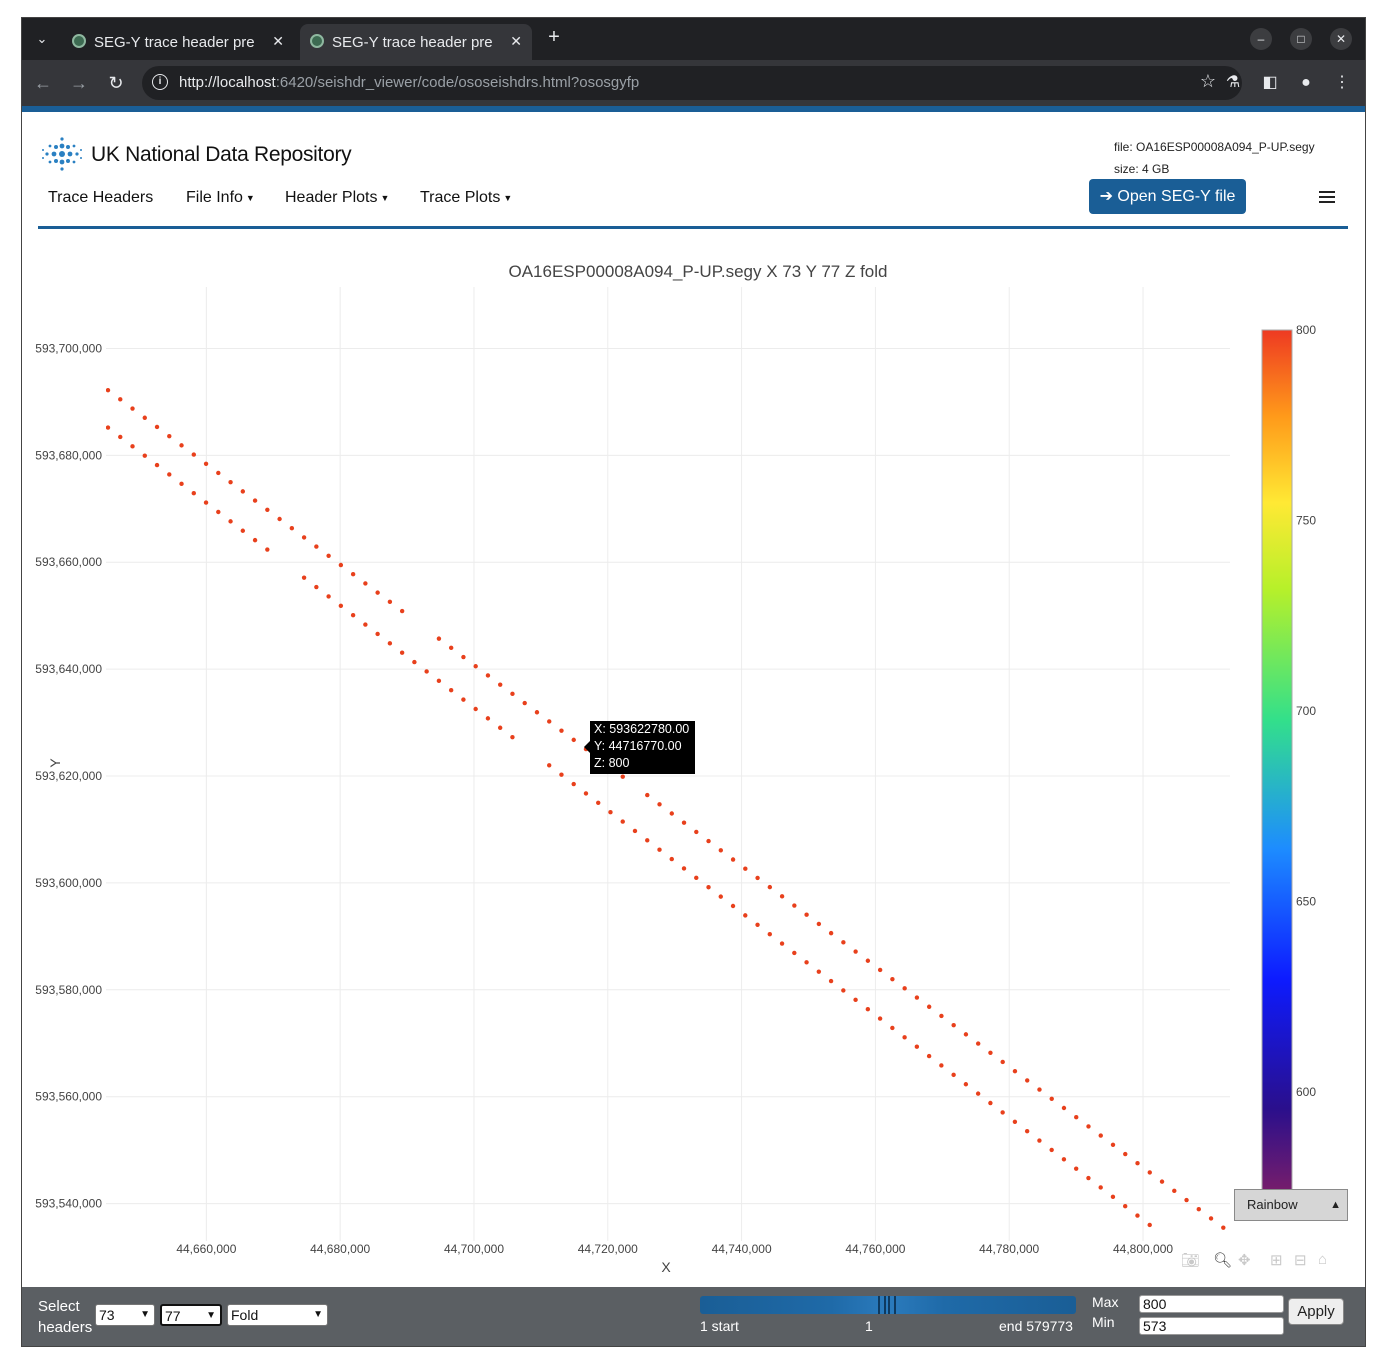  What do you see at coordinates (1306, 83) in the screenshot?
I see `profile-icon: ●` at bounding box center [1306, 83].